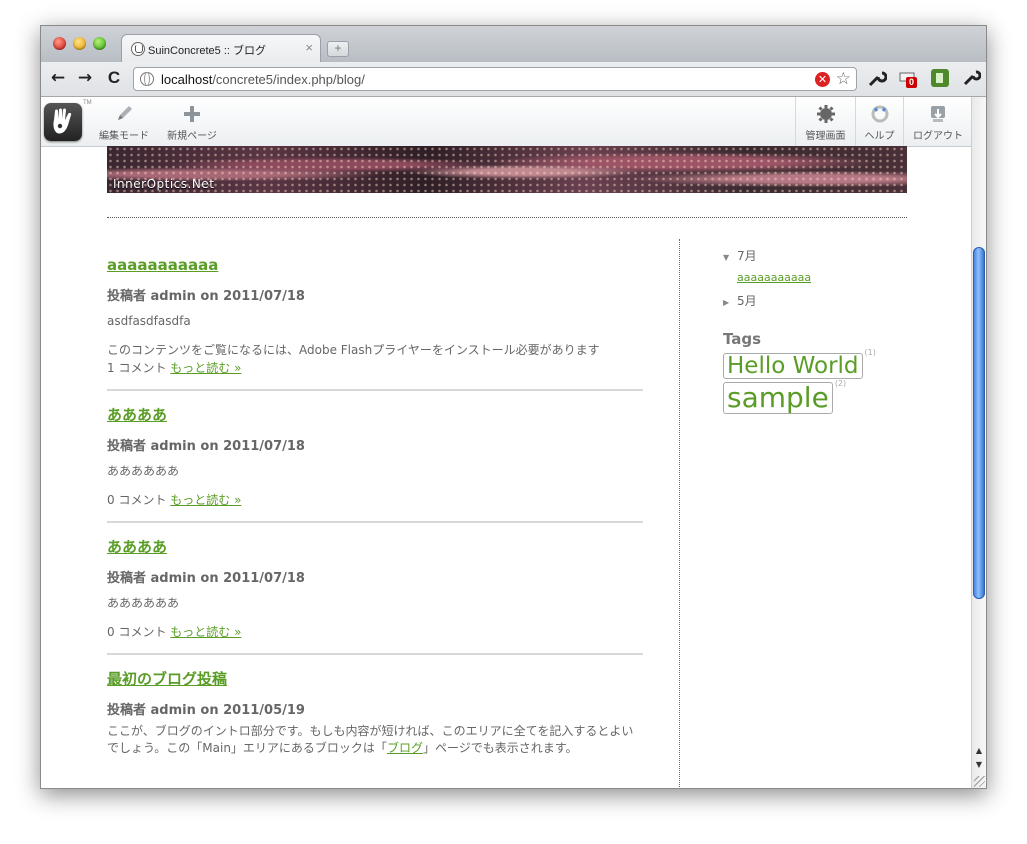 The width and height of the screenshot is (1027, 844). Describe the element at coordinates (138, 49) in the screenshot. I see `concrete5-favicon-icon` at that location.